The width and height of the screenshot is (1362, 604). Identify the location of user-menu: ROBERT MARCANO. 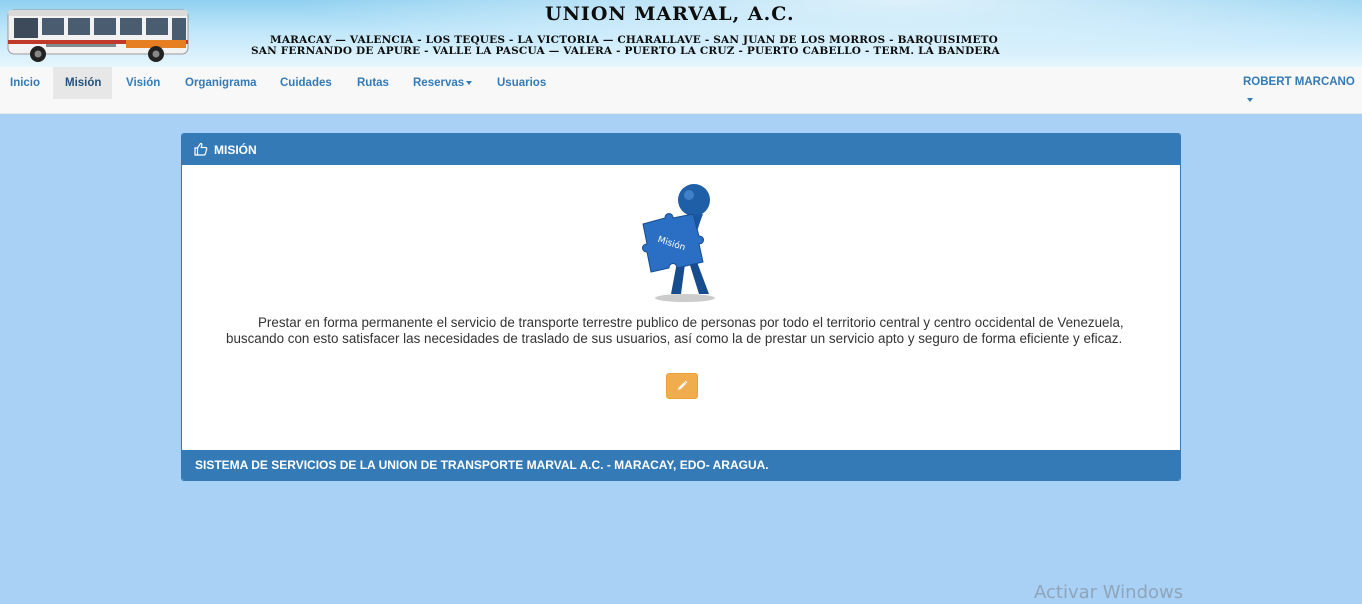
(1299, 82).